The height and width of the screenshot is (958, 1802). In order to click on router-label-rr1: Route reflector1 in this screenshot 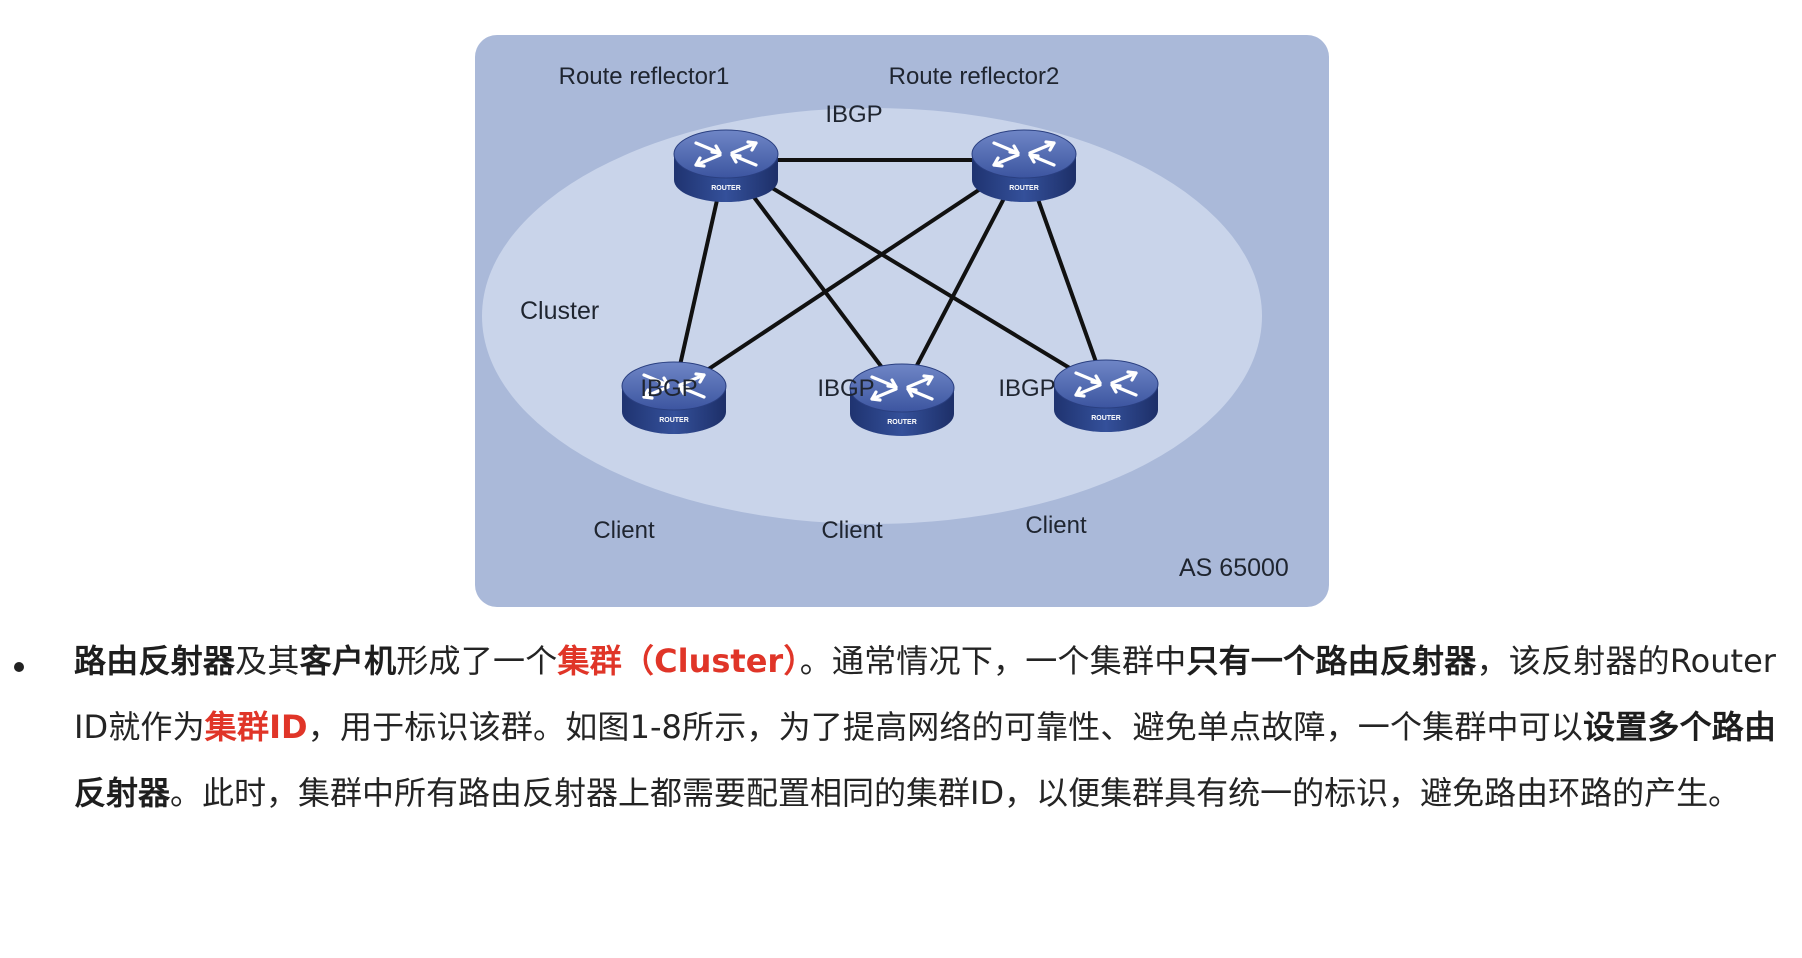, I will do `click(644, 76)`.